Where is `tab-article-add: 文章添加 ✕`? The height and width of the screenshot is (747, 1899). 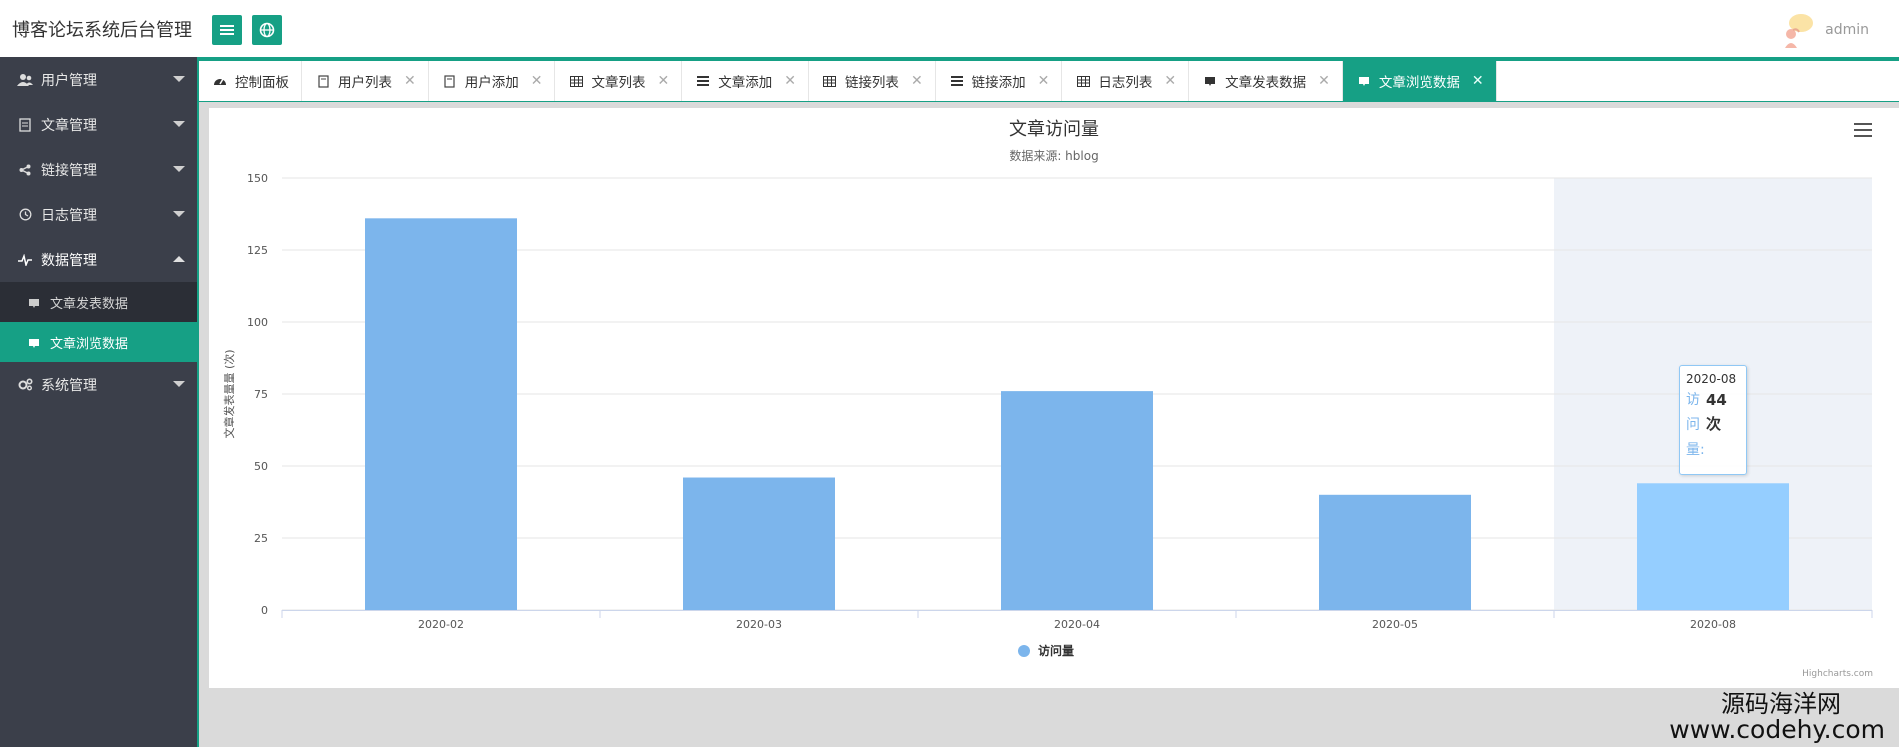 tab-article-add: 文章添加 ✕ is located at coordinates (745, 81).